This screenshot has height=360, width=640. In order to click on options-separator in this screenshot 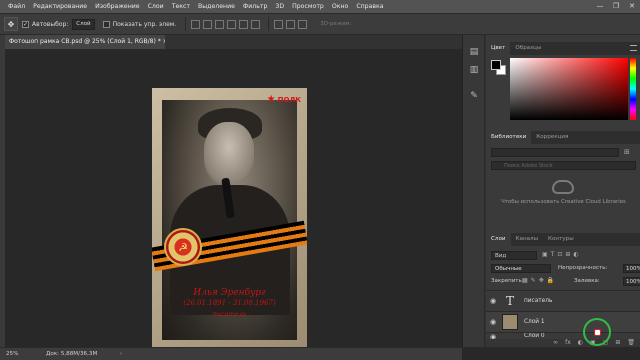, I will do `click(186, 24)`.